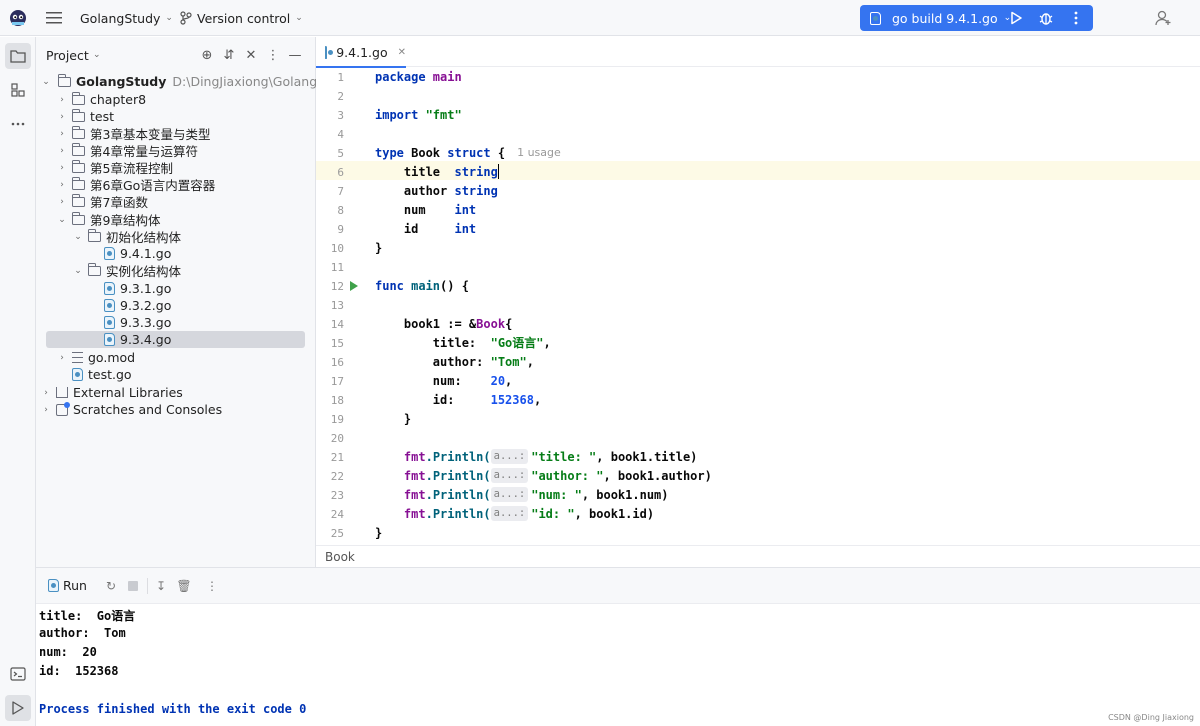  Describe the element at coordinates (1163, 18) in the screenshot. I see `add-user-button` at that location.